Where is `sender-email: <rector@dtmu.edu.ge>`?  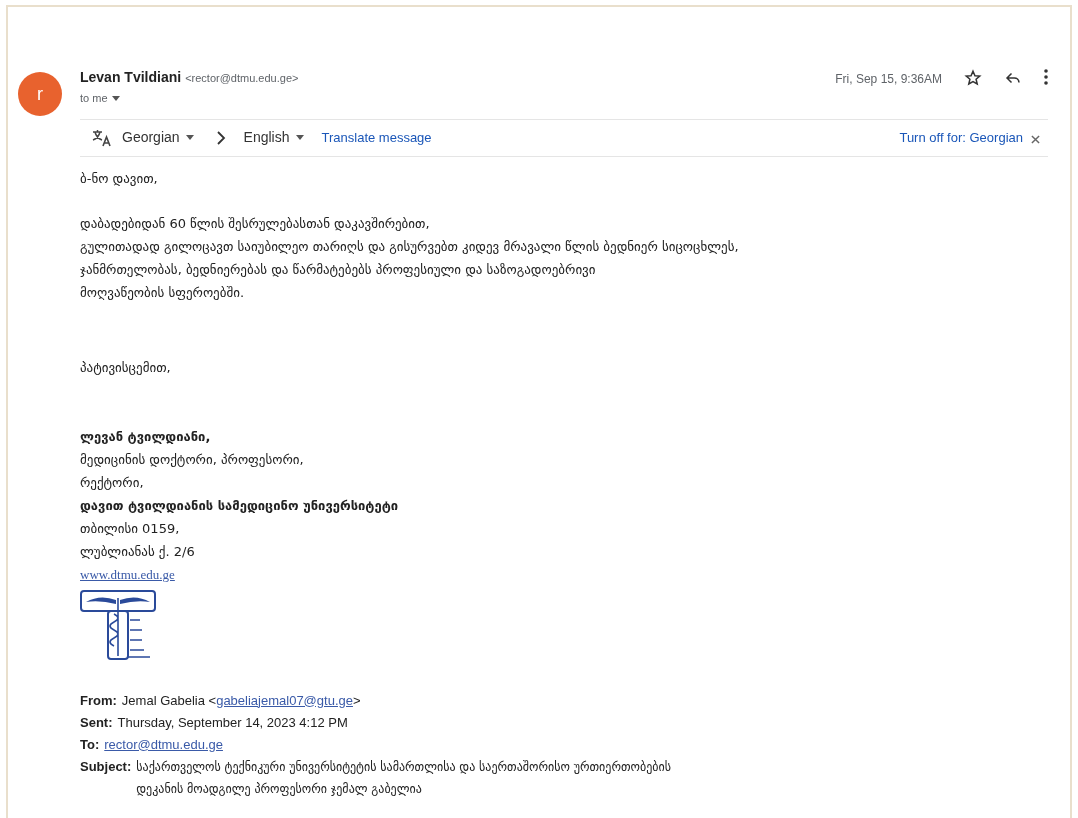
sender-email: <rector@dtmu.edu.ge> is located at coordinates (242, 78).